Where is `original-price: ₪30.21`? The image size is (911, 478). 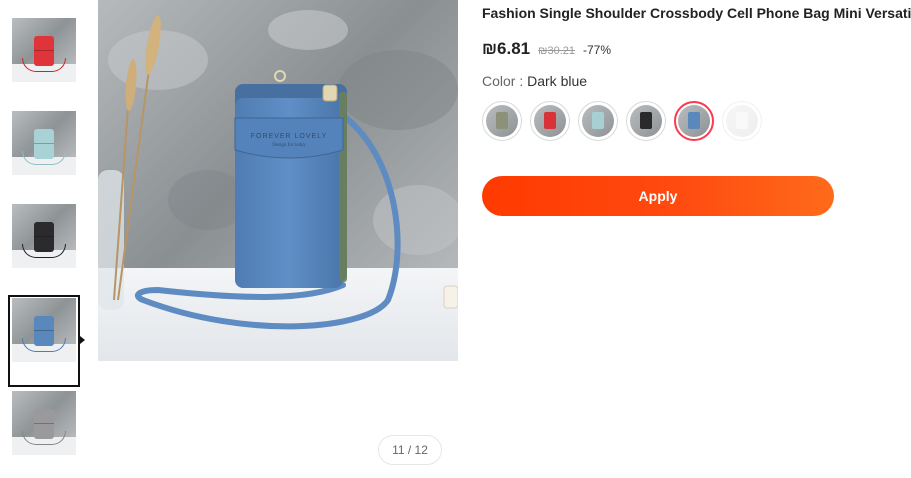
original-price: ₪30.21 is located at coordinates (556, 51).